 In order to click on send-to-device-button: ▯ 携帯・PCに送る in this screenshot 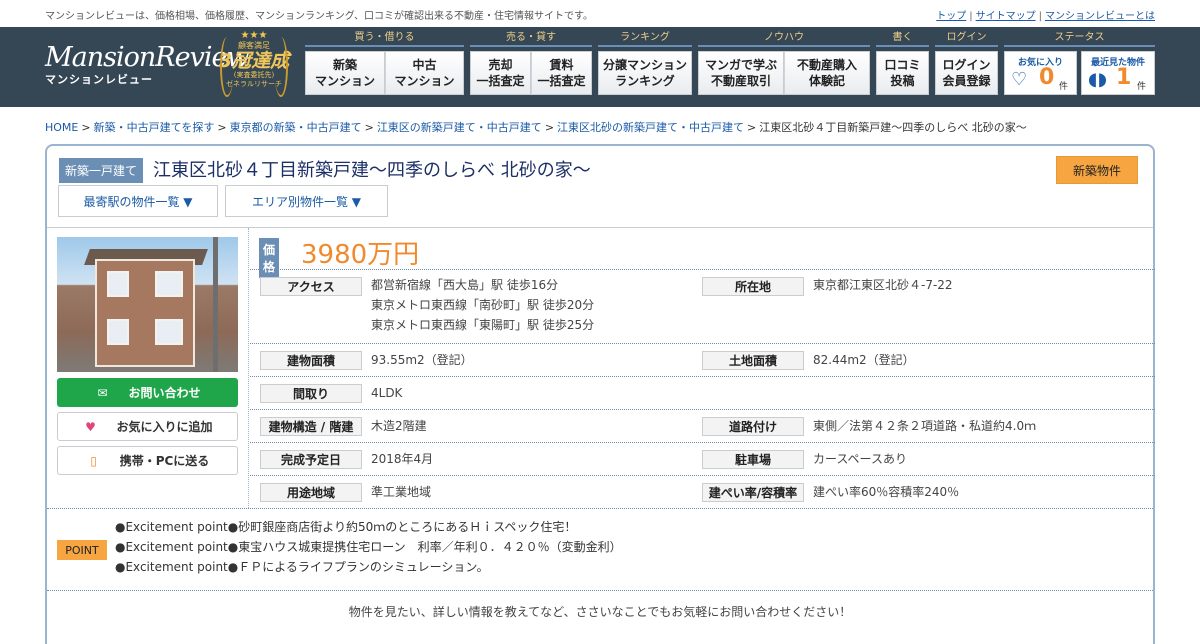, I will do `click(147, 460)`.